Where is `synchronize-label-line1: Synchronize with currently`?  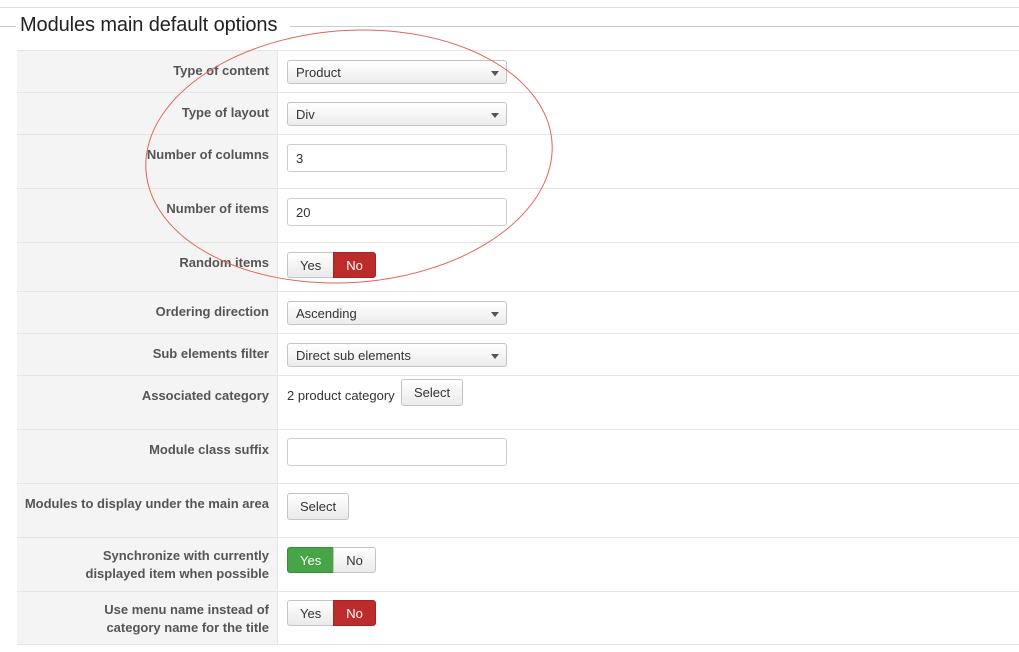 synchronize-label-line1: Synchronize with currently is located at coordinates (185, 555).